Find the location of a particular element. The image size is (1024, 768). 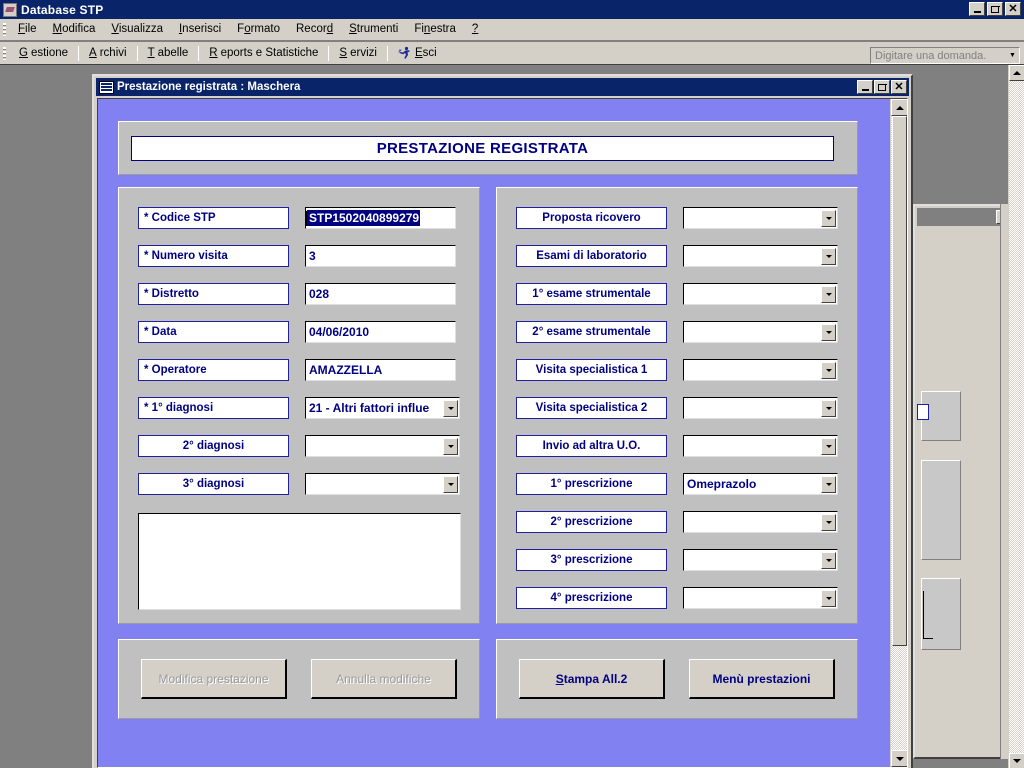

field-operatore: AMAZZELLA is located at coordinates (380, 370).